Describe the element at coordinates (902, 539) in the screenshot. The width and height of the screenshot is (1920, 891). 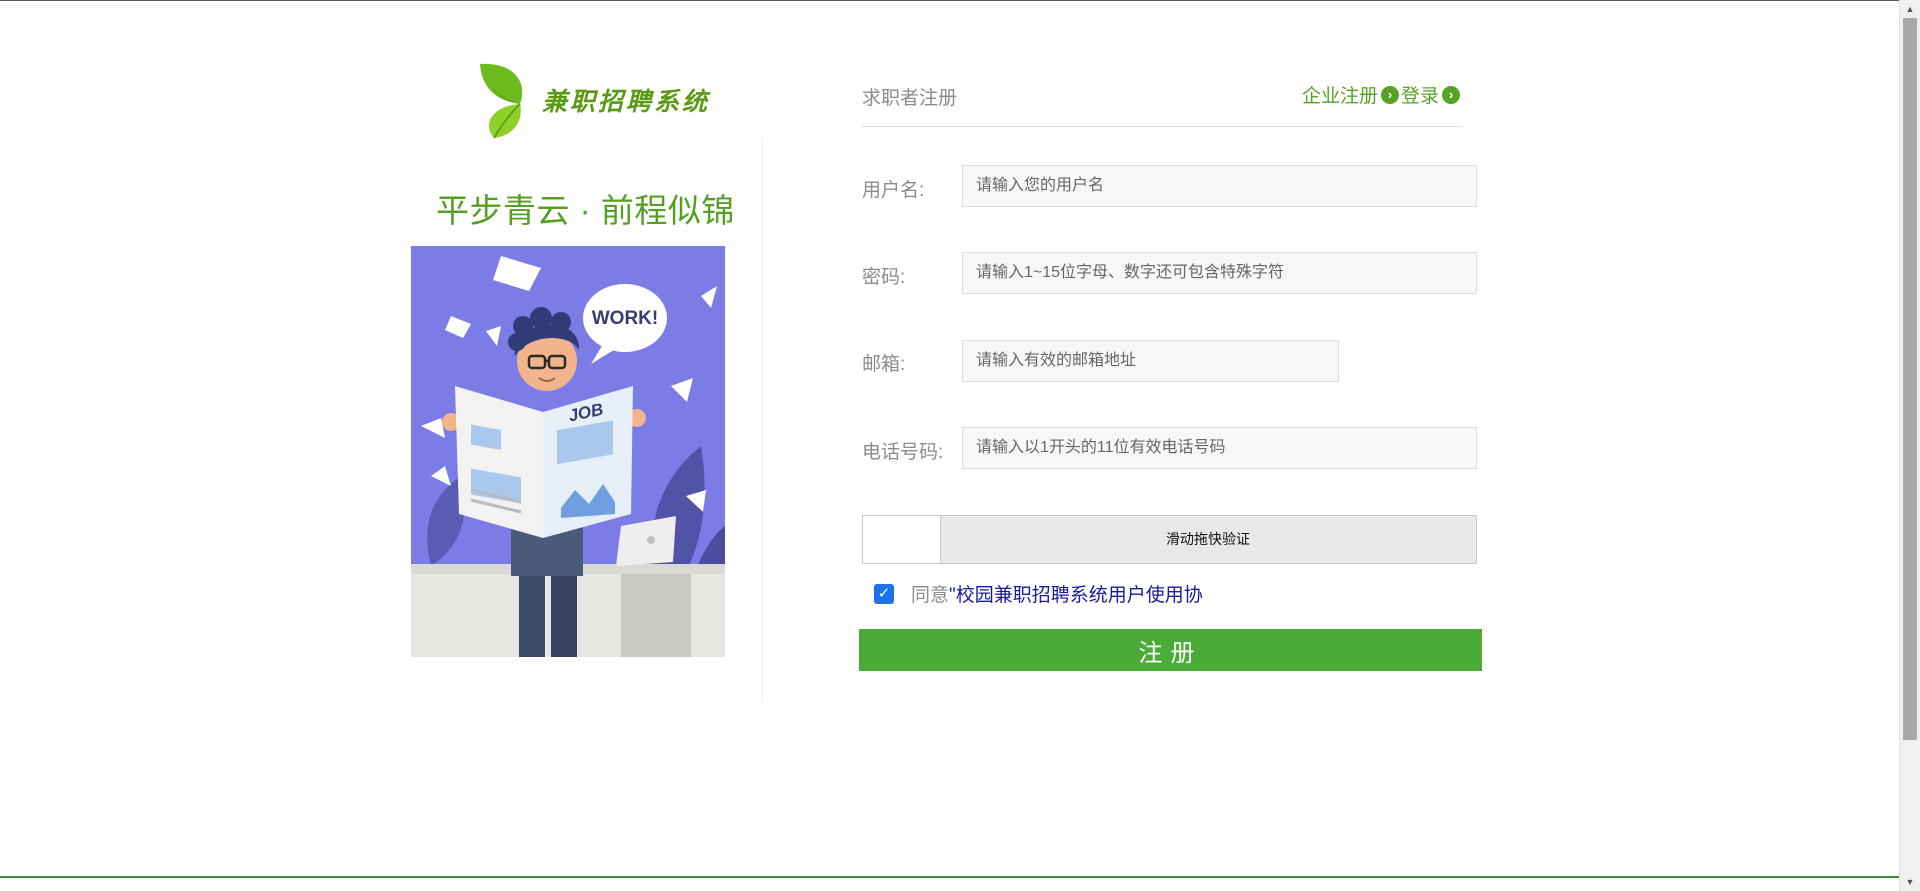
I see `slider-handle` at that location.